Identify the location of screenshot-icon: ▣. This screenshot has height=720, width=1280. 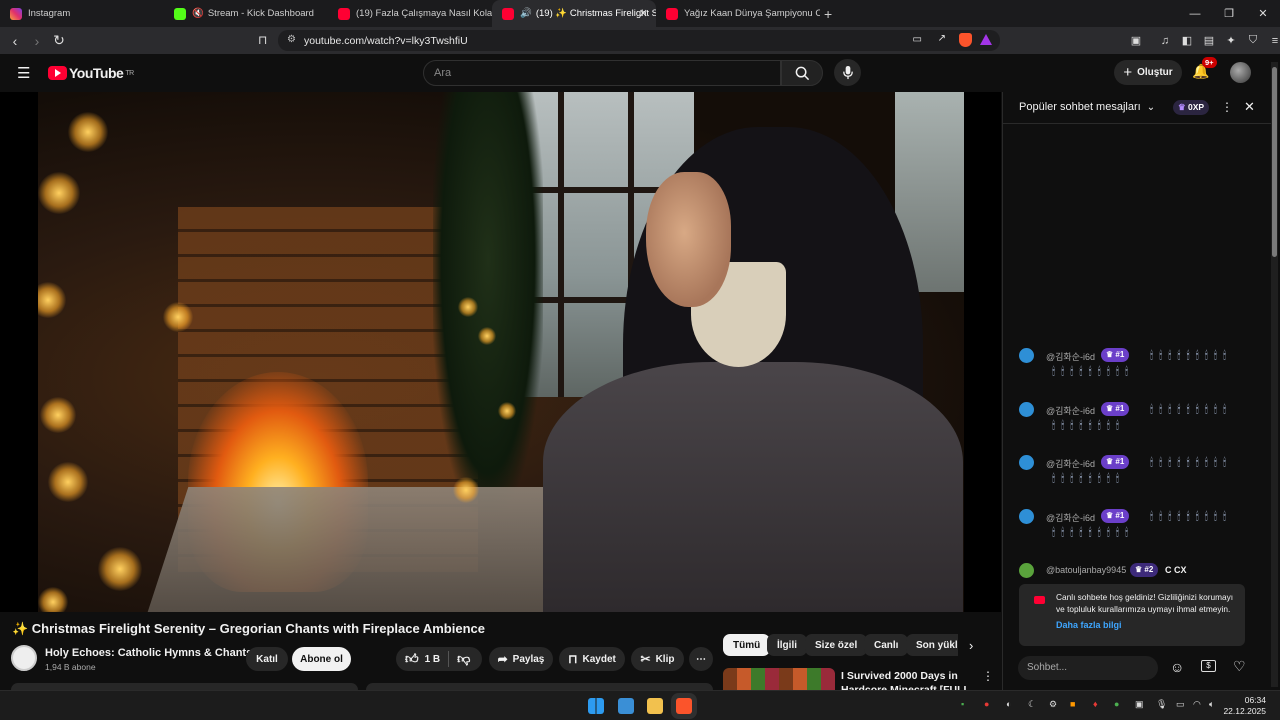
(1136, 41).